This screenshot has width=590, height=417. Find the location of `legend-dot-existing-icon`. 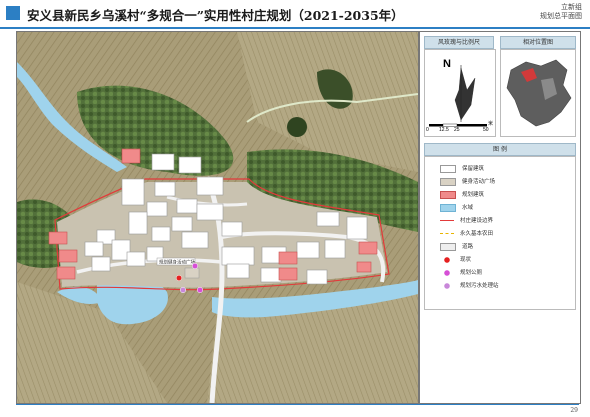

legend-dot-existing-icon is located at coordinates (447, 259).